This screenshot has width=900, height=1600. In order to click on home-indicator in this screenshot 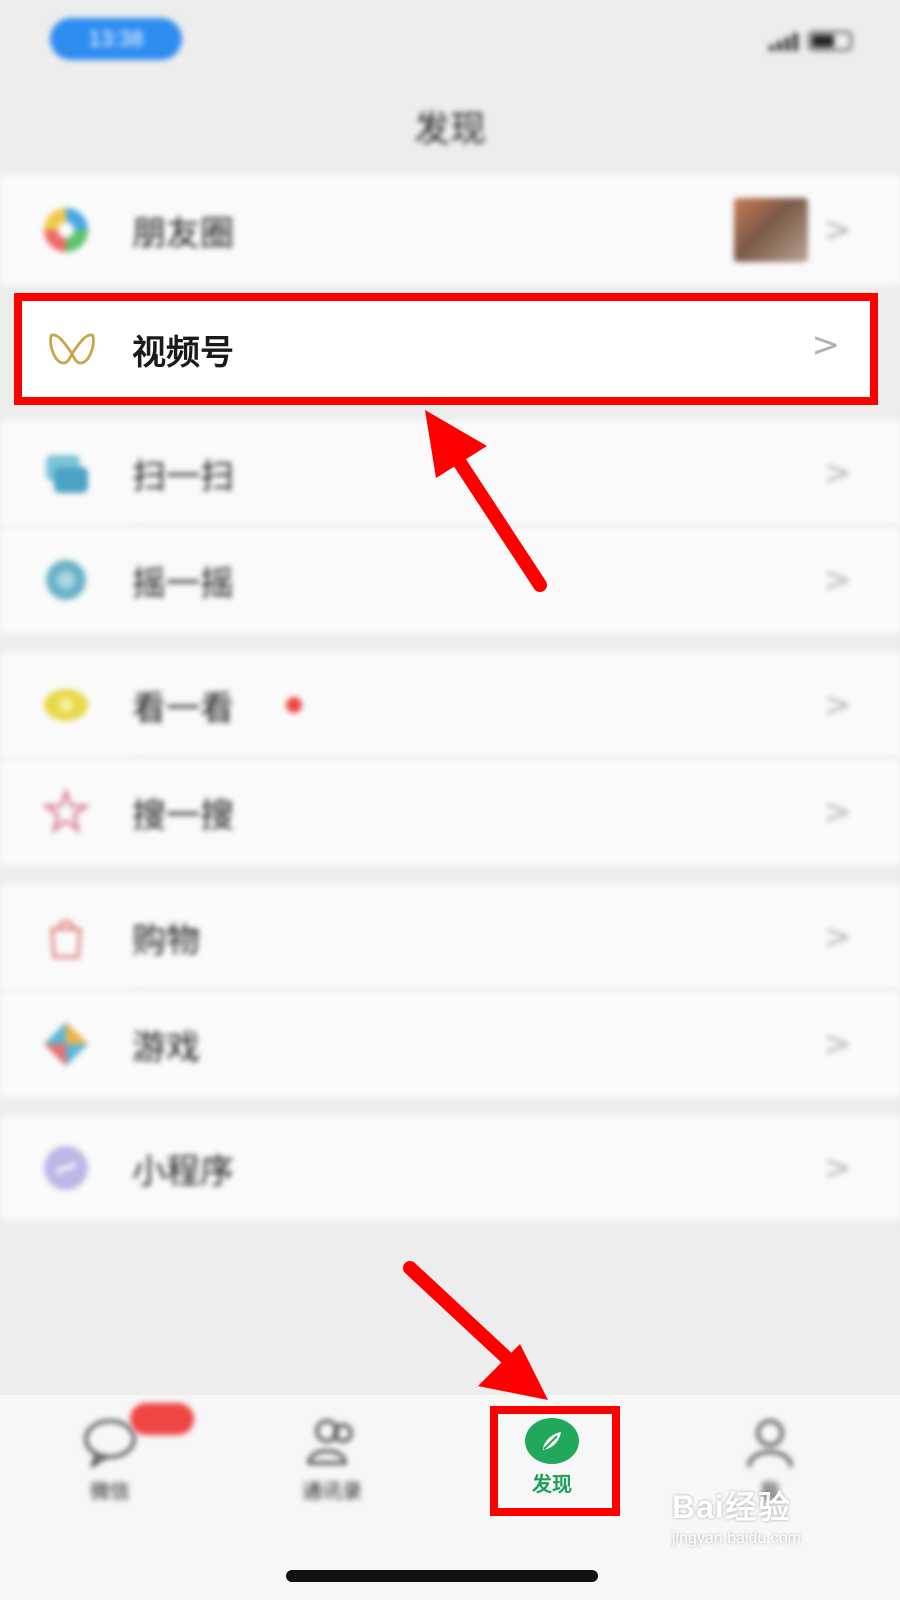, I will do `click(442, 1576)`.